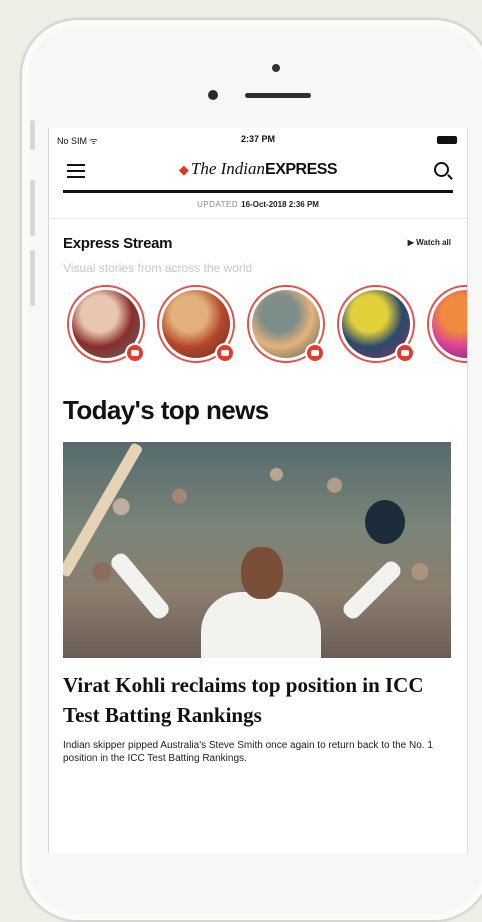 The image size is (482, 922). I want to click on story-thumbnail, so click(449, 324).